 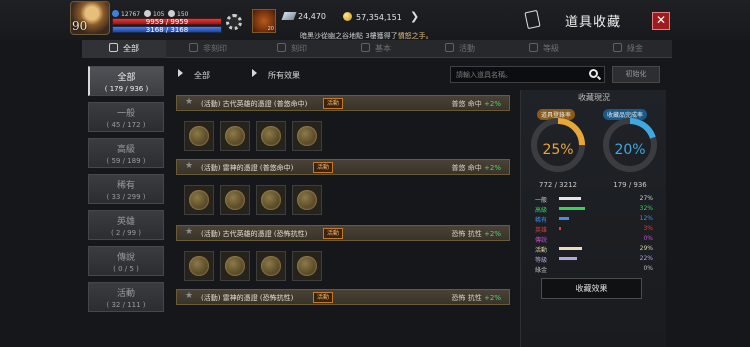 I want to click on hp-text: 9959 / 9959, so click(x=167, y=22).